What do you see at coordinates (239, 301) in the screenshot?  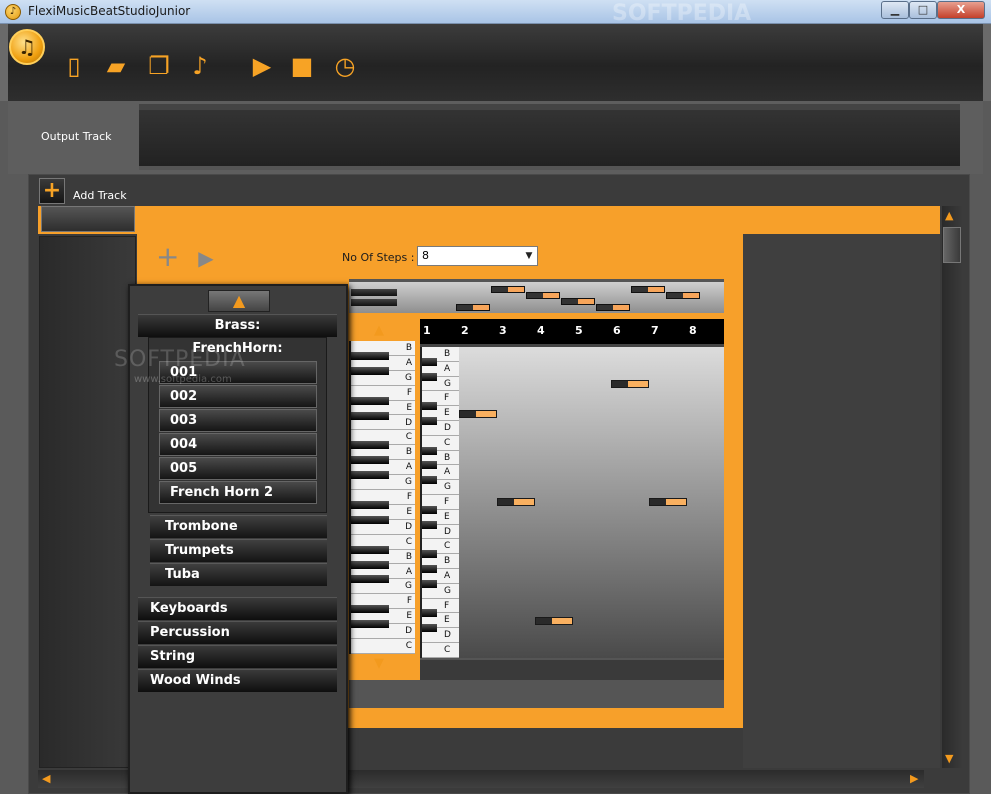 I see `menu-scroll-up-icon: ▲` at bounding box center [239, 301].